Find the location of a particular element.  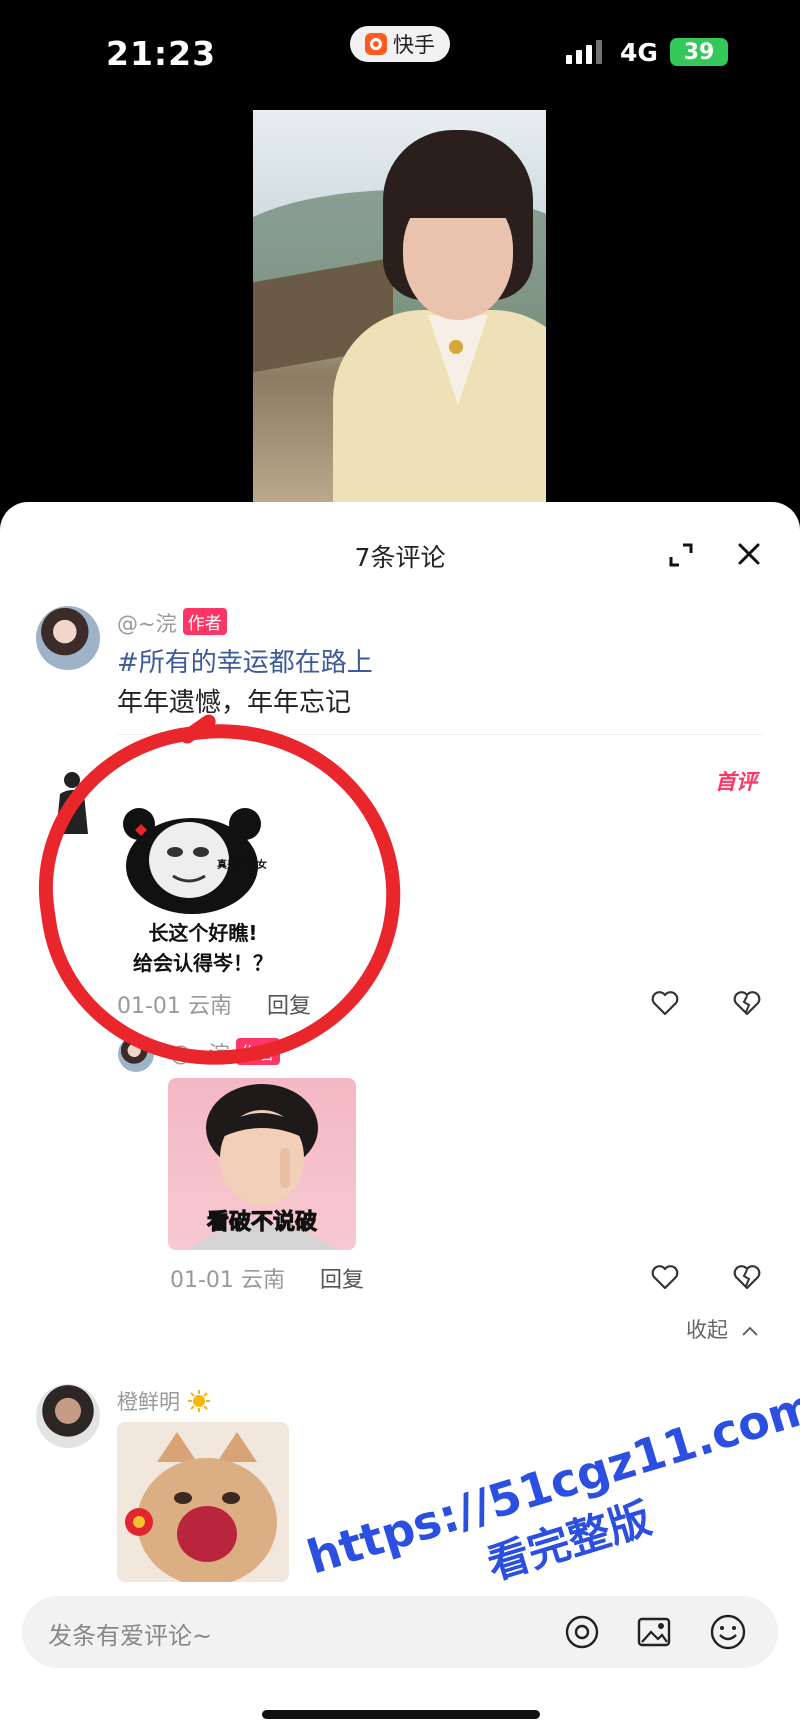

signal-icon is located at coordinates (584, 52).